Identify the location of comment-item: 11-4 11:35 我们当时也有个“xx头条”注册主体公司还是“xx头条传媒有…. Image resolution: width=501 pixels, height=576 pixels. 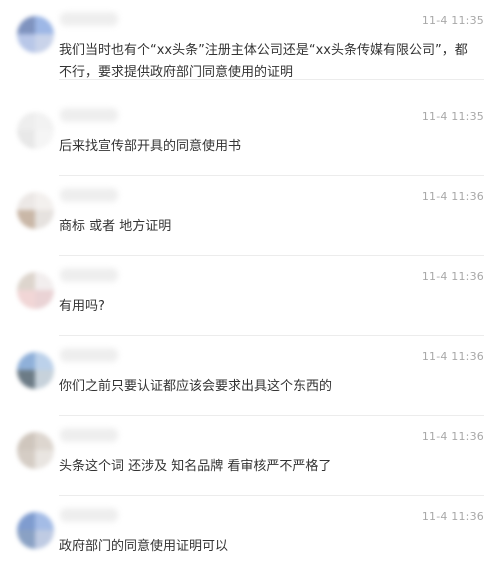
(250, 40).